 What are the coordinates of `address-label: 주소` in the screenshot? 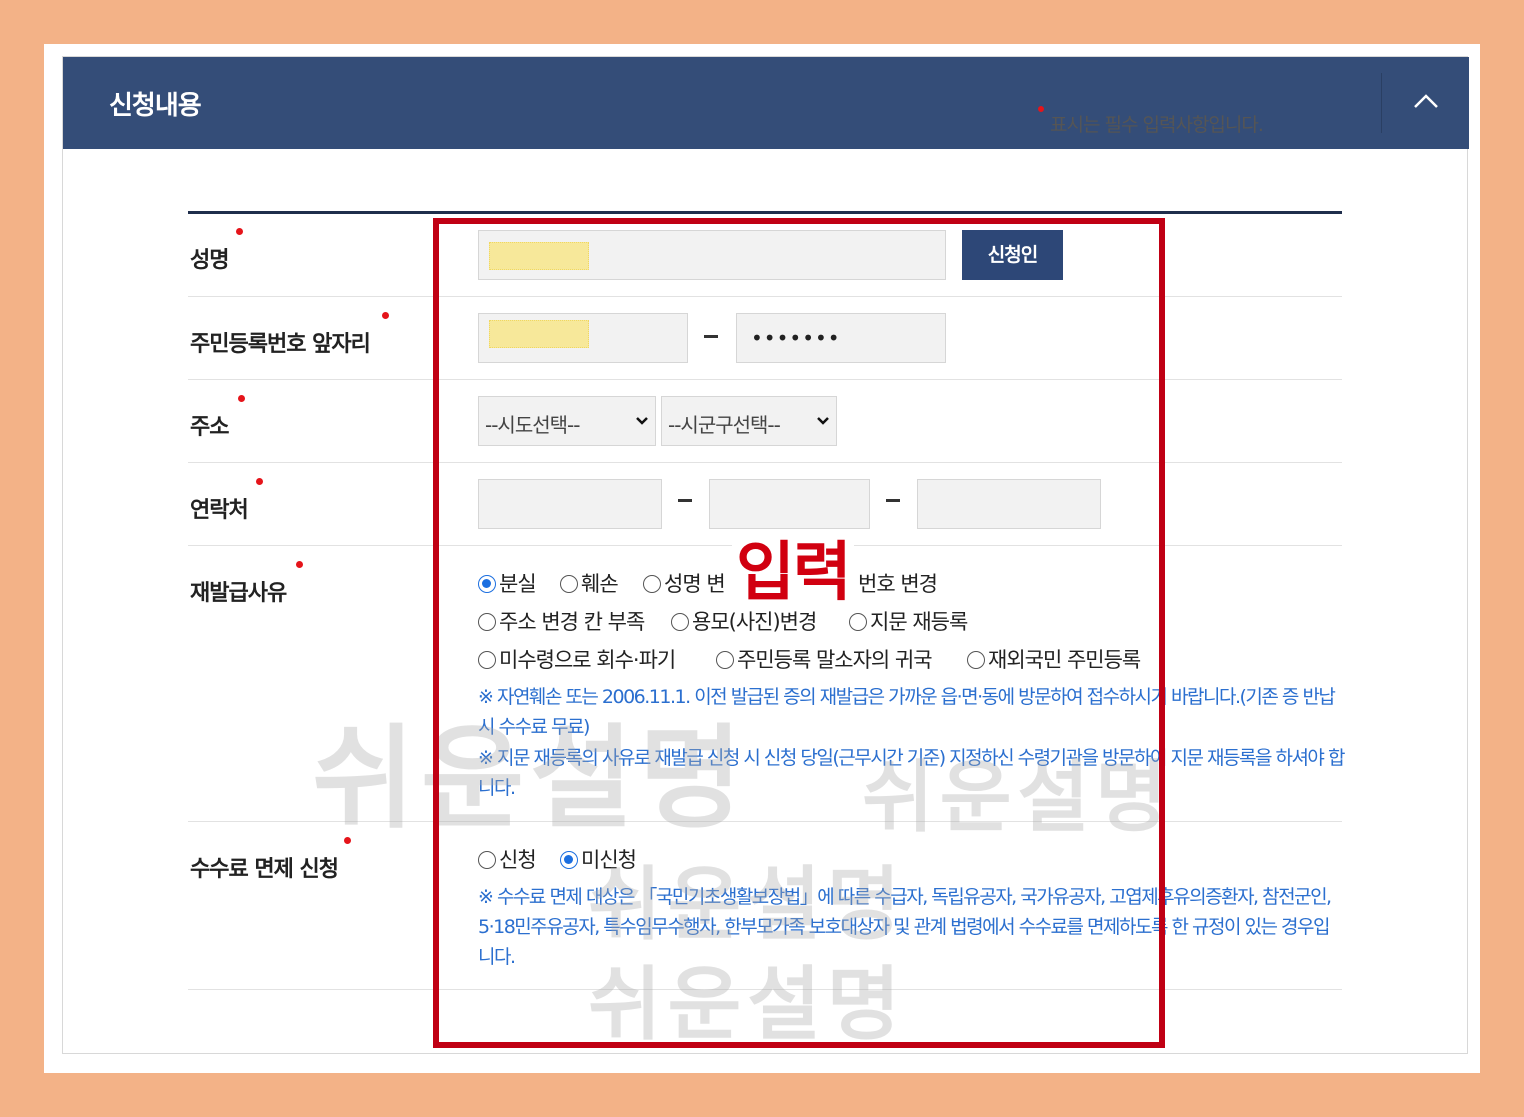 It's located at (217, 418).